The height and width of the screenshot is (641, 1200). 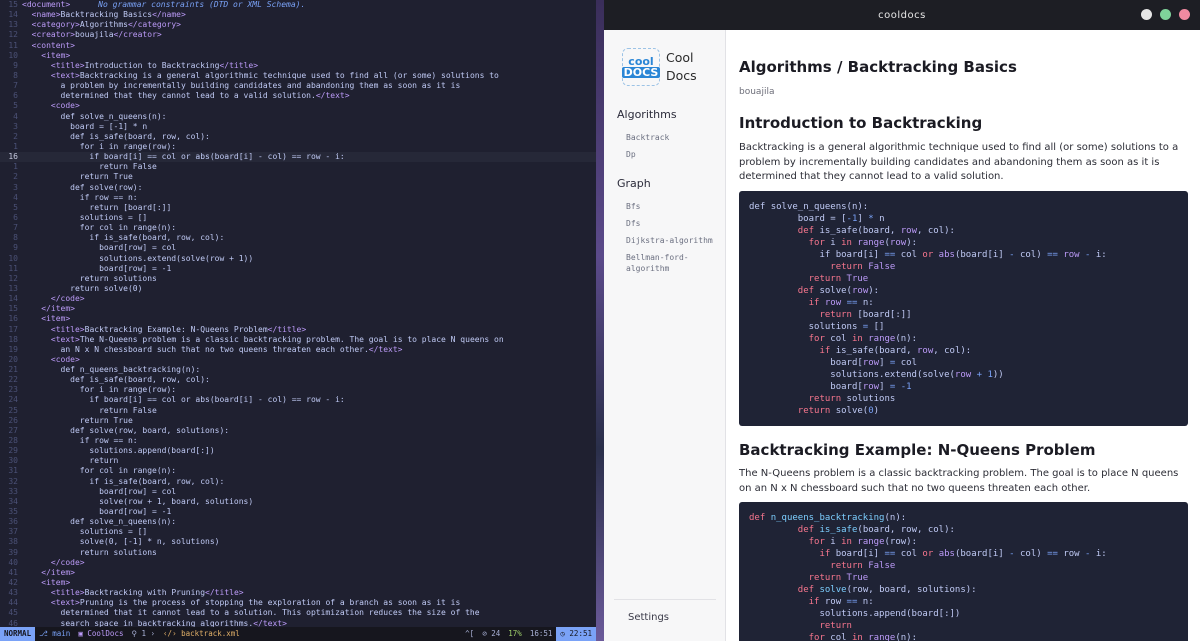 I want to click on sidebar-section-graph: Graph, so click(x=634, y=183).